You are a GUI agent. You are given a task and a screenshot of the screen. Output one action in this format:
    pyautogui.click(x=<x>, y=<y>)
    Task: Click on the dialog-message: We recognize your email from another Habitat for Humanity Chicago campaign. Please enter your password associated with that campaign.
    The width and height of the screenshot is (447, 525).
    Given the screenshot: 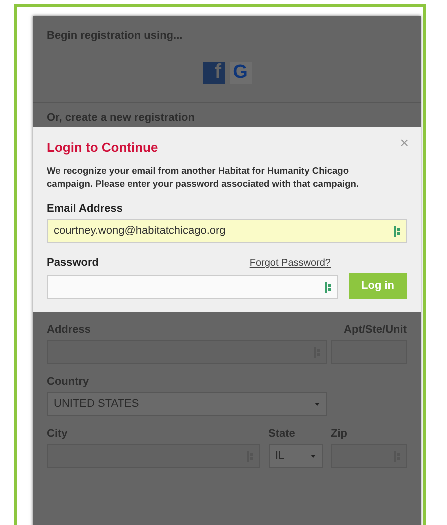 What is the action you would take?
    pyautogui.click(x=203, y=177)
    